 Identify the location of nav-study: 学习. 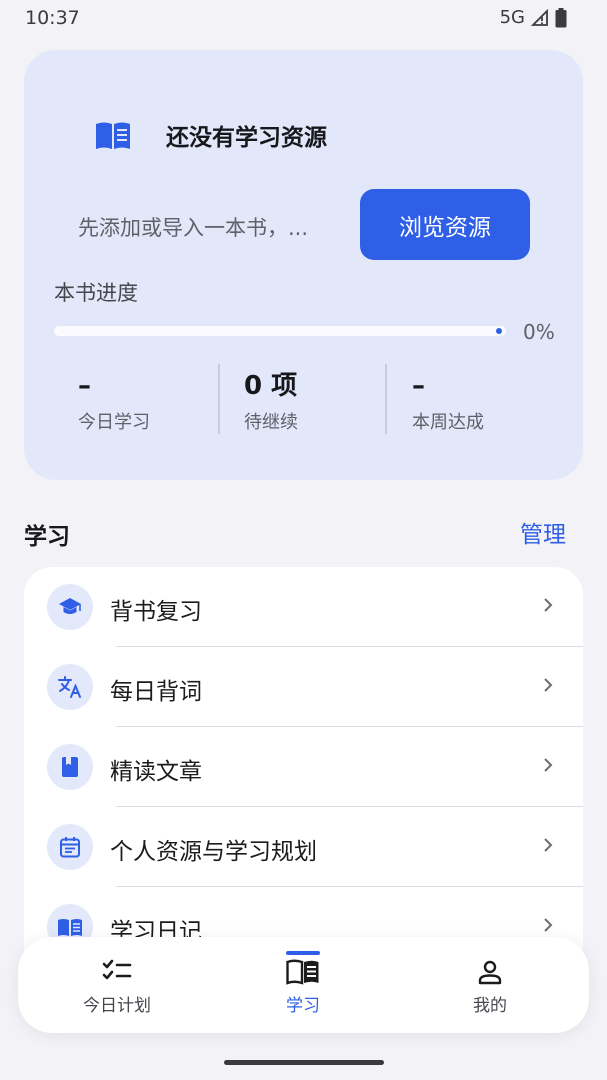
(303, 985).